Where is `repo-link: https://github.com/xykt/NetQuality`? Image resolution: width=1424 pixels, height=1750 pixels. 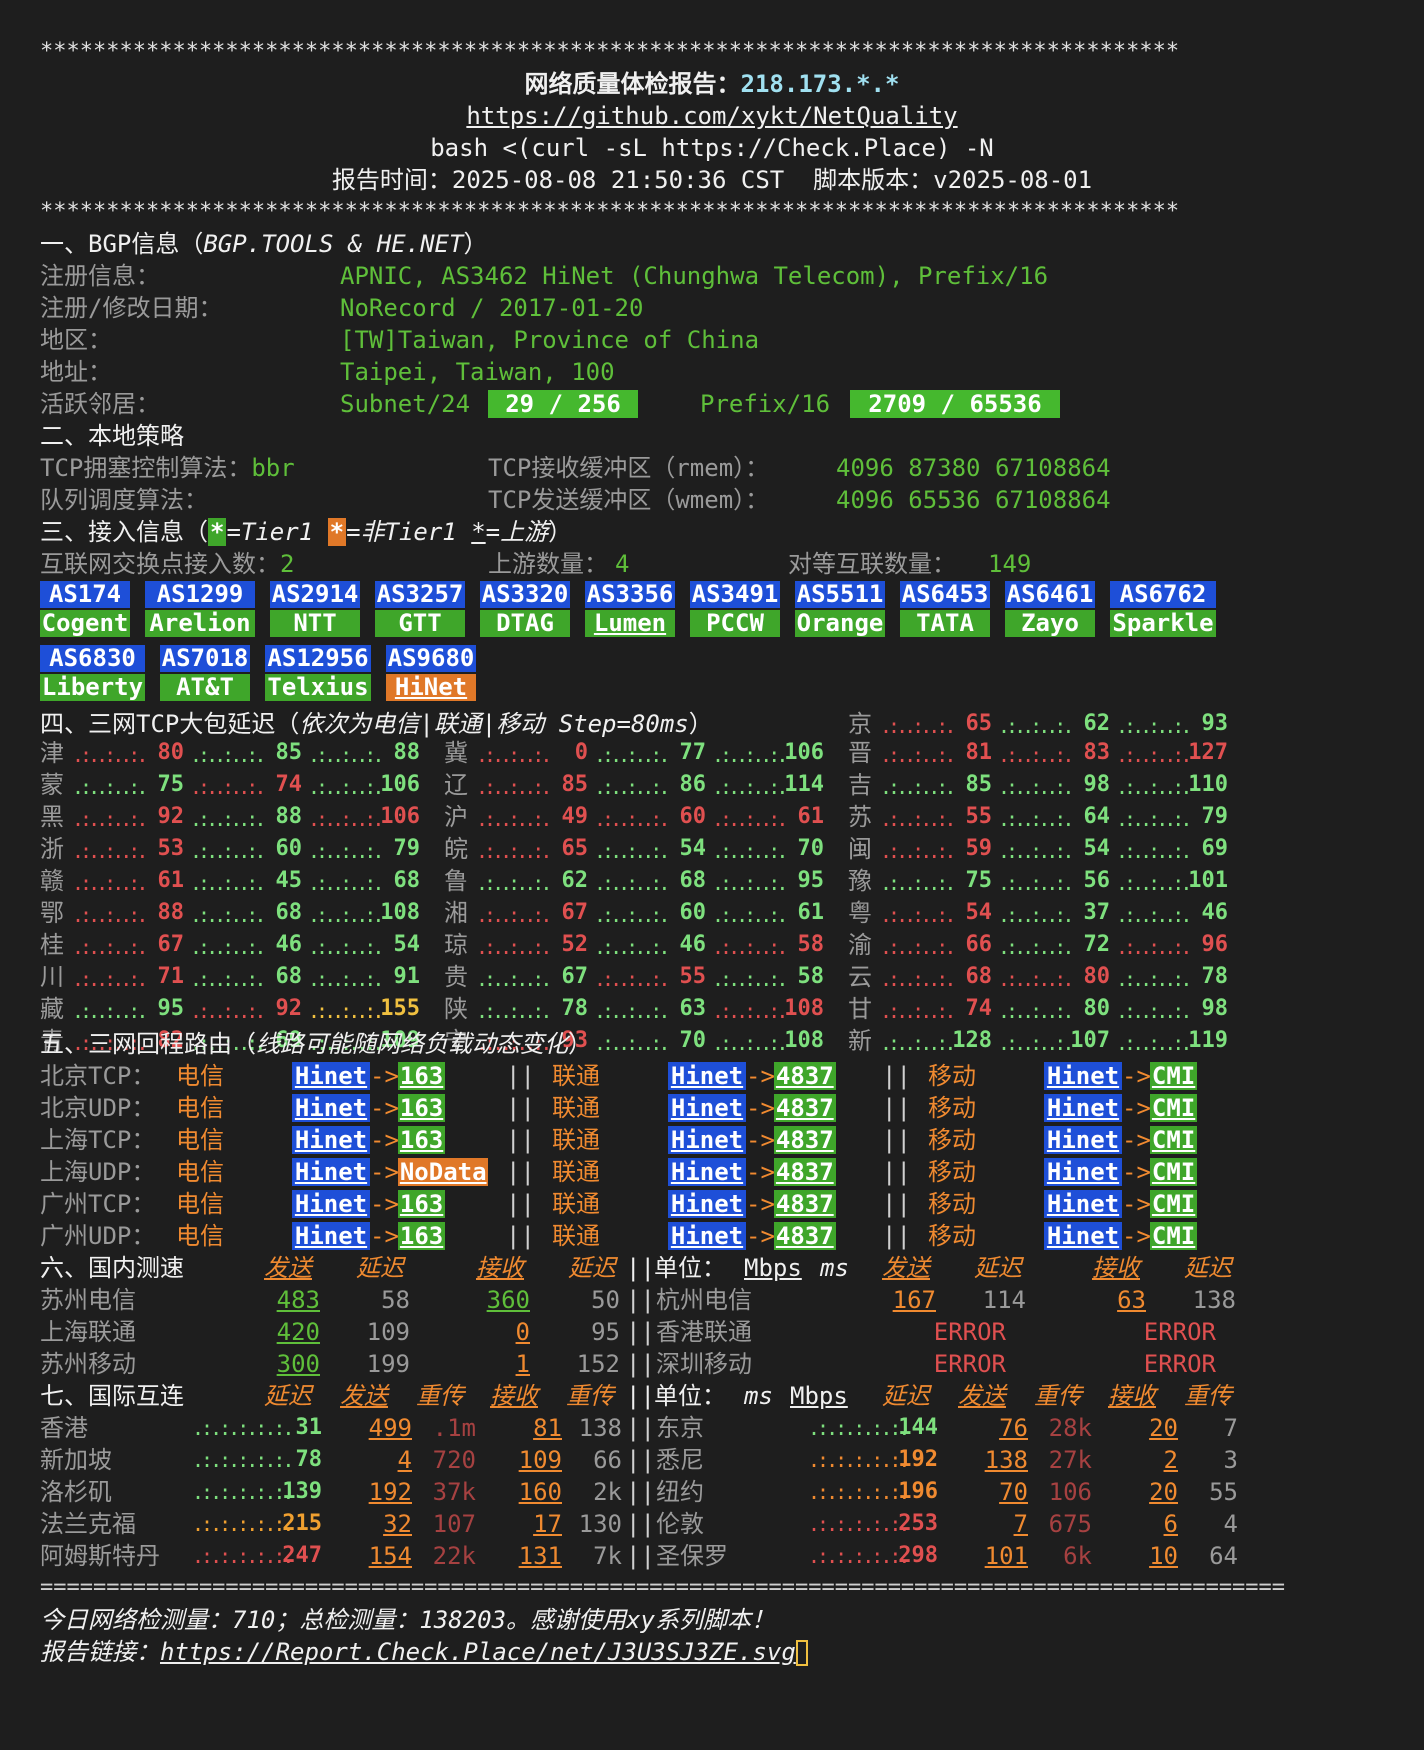 repo-link: https://github.com/xykt/NetQuality is located at coordinates (711, 116).